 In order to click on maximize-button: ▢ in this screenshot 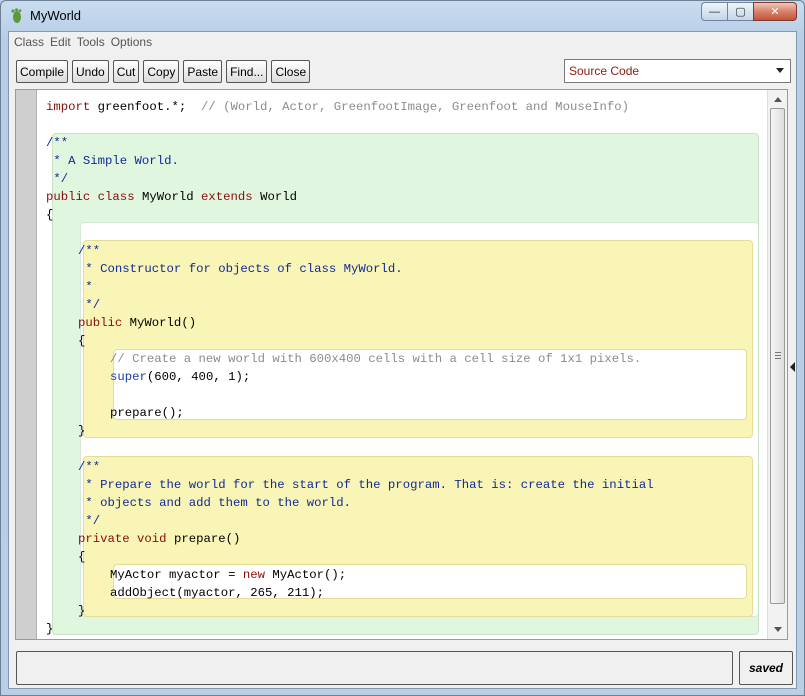, I will do `click(740, 11)`.